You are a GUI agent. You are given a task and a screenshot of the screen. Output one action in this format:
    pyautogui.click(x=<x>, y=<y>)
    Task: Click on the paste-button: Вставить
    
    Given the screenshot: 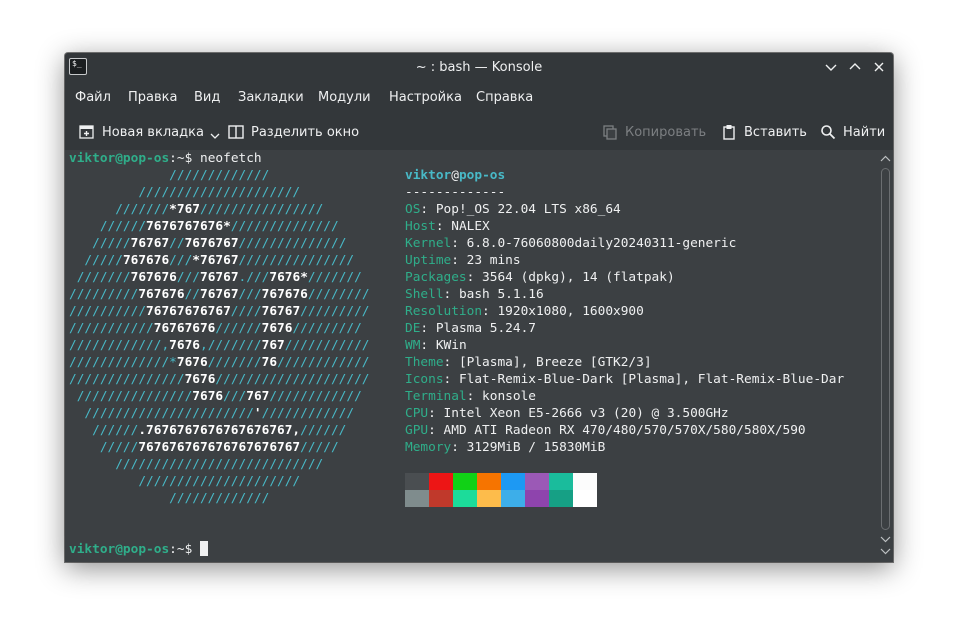 What is the action you would take?
    pyautogui.click(x=764, y=132)
    